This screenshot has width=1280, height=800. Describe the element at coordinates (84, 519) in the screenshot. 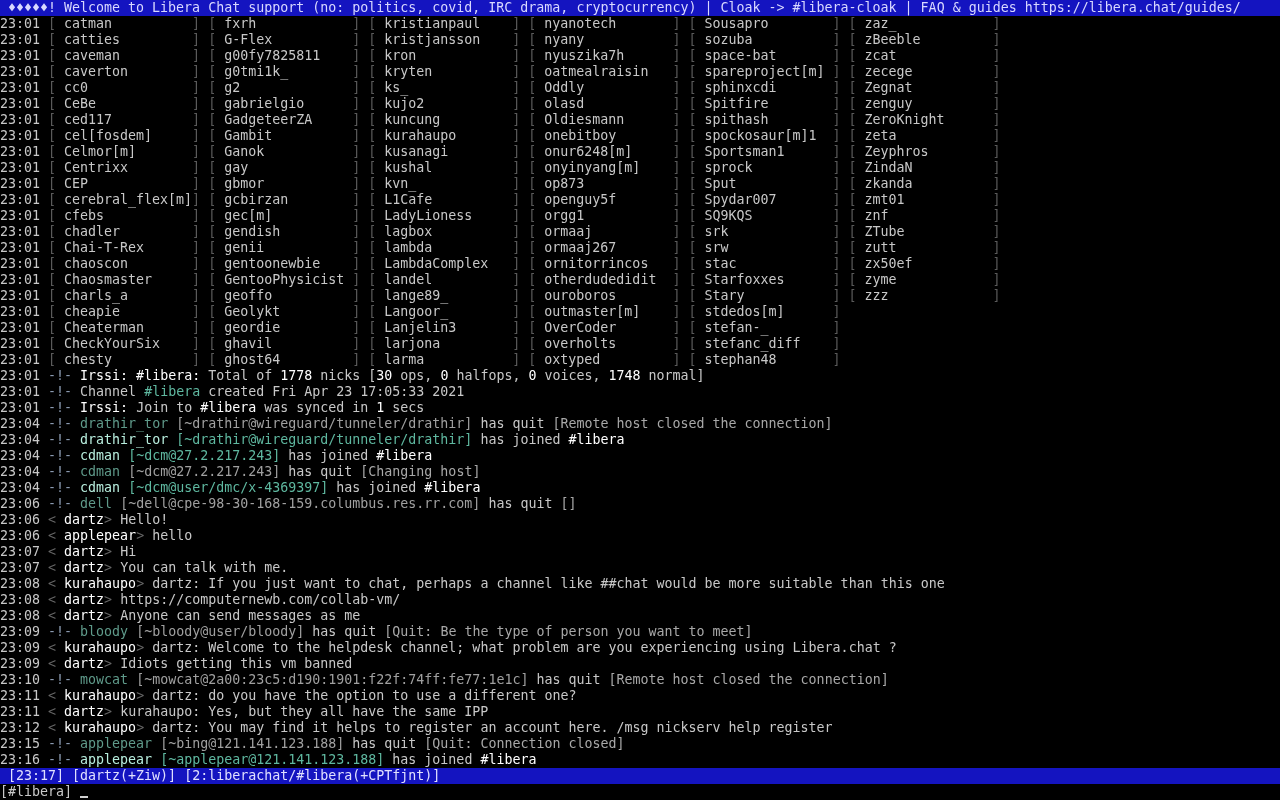

I see `nick-name: dartz` at that location.